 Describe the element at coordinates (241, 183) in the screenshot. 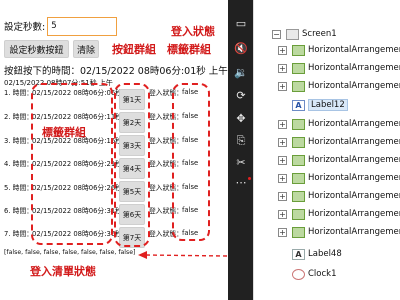

I see `more-icon: ⋯` at that location.